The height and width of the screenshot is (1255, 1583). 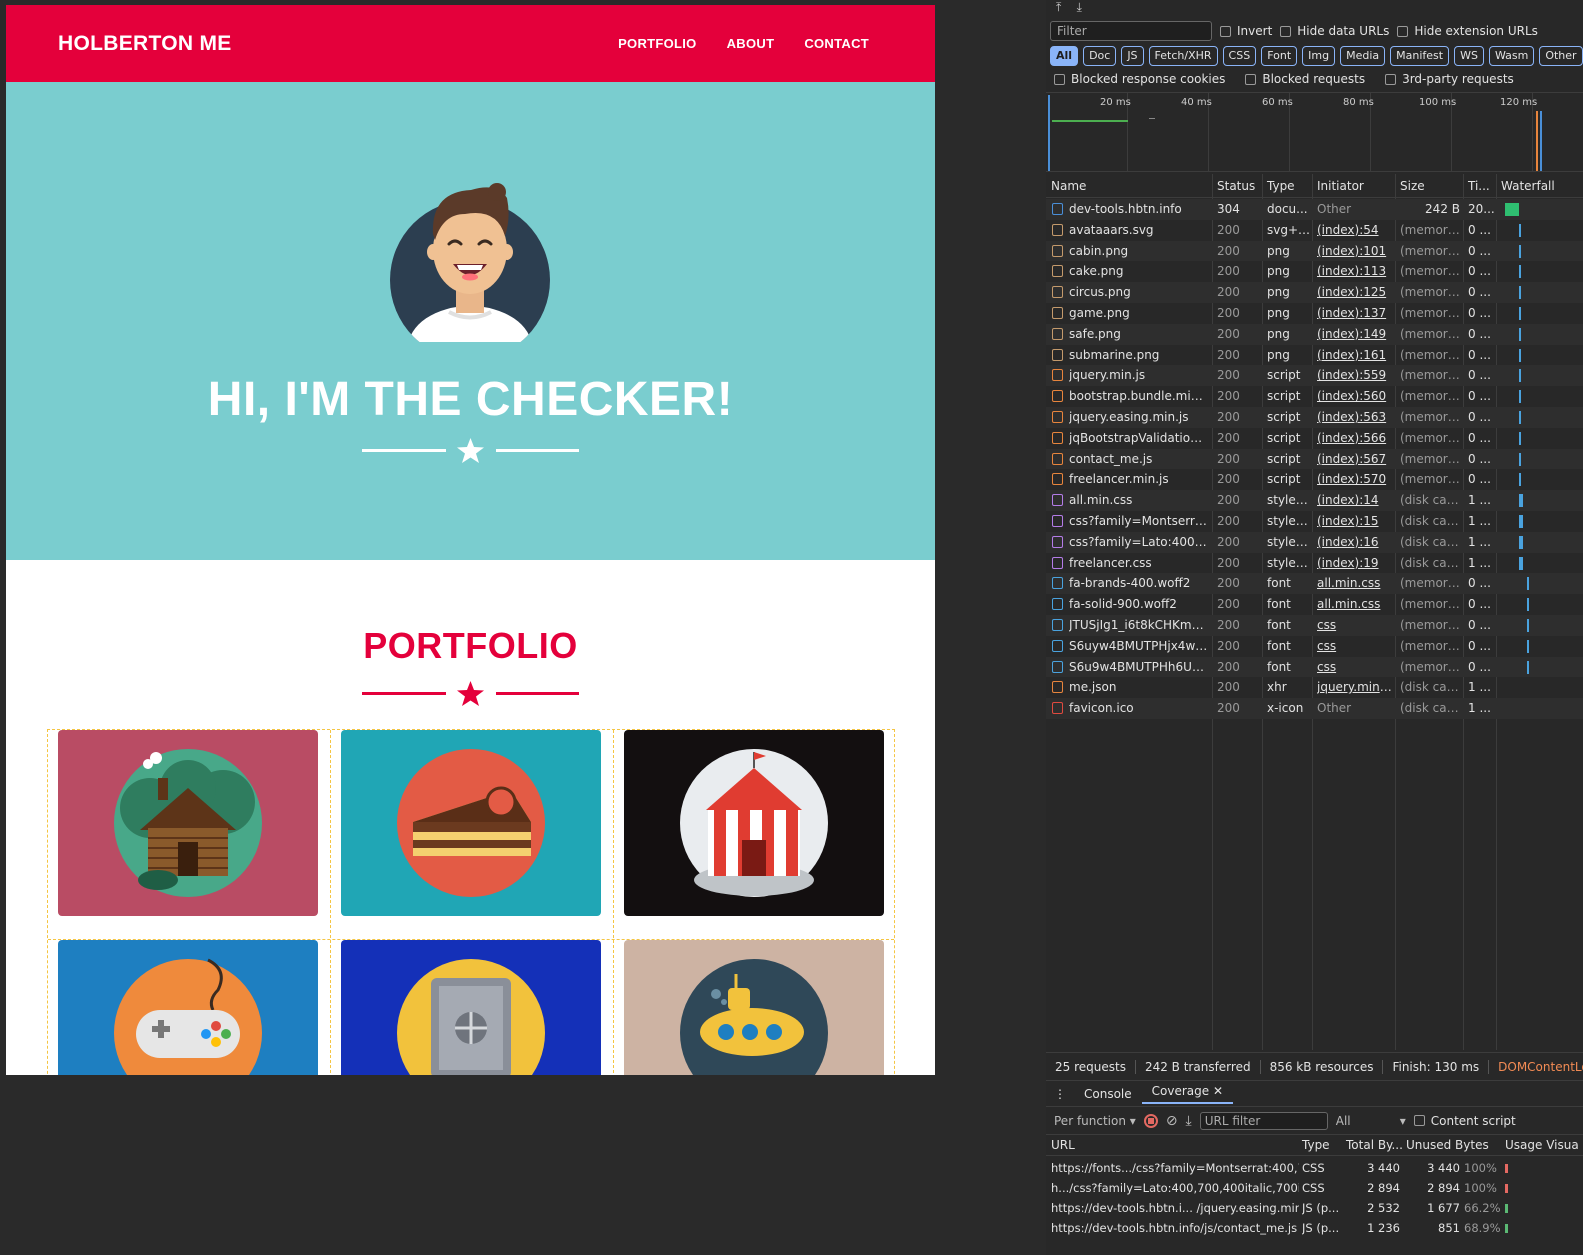 What do you see at coordinates (1172, 1121) in the screenshot?
I see `clear-icon: ⊘` at bounding box center [1172, 1121].